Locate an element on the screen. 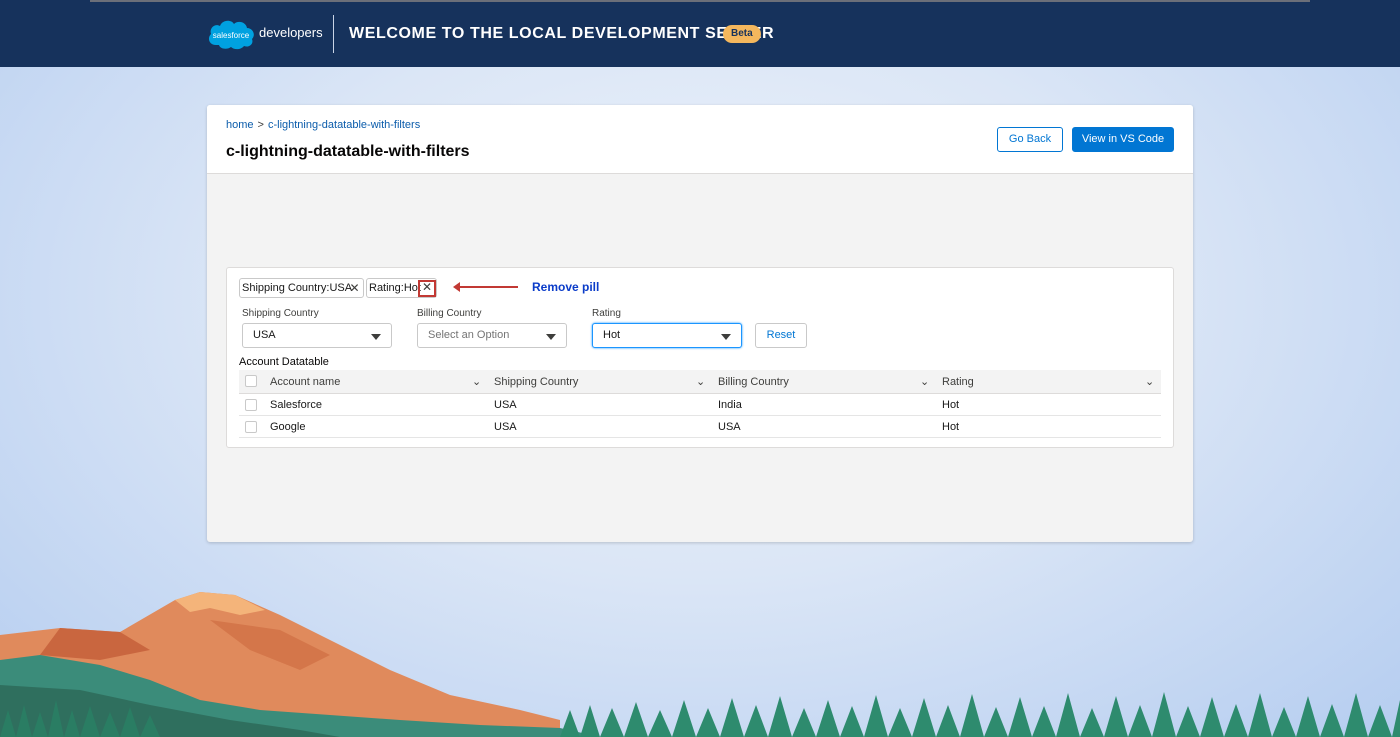  beta-badge: Beta is located at coordinates (742, 34).